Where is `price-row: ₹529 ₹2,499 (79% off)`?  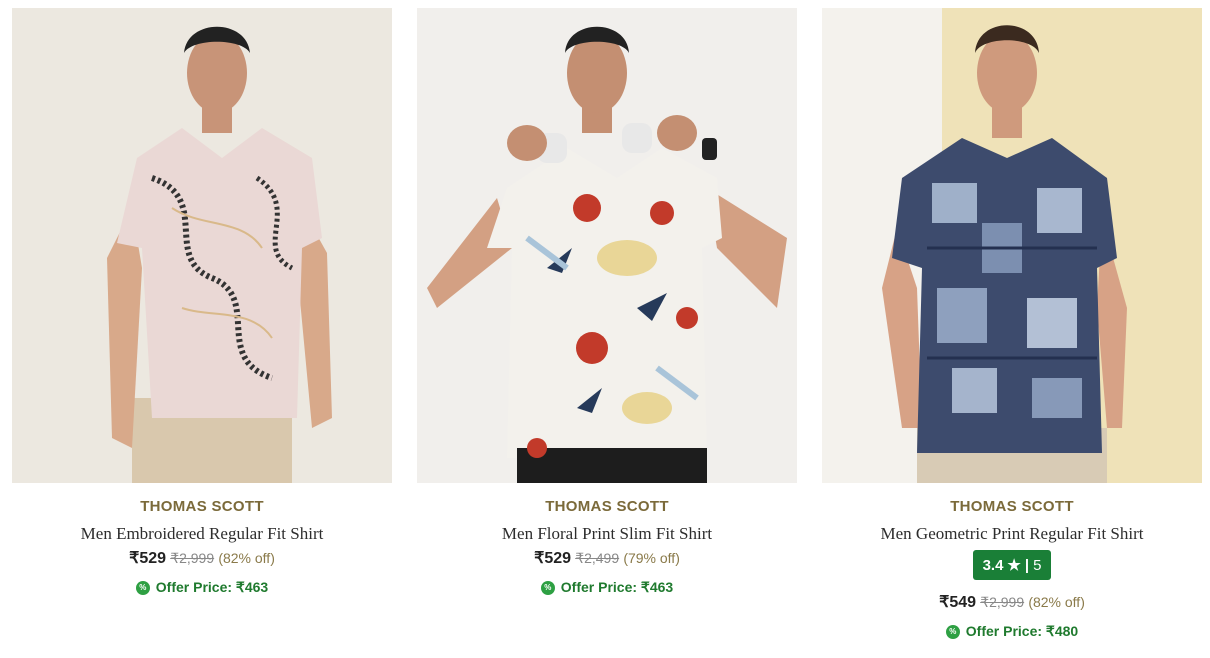 price-row: ₹529 ₹2,499 (79% off) is located at coordinates (607, 558).